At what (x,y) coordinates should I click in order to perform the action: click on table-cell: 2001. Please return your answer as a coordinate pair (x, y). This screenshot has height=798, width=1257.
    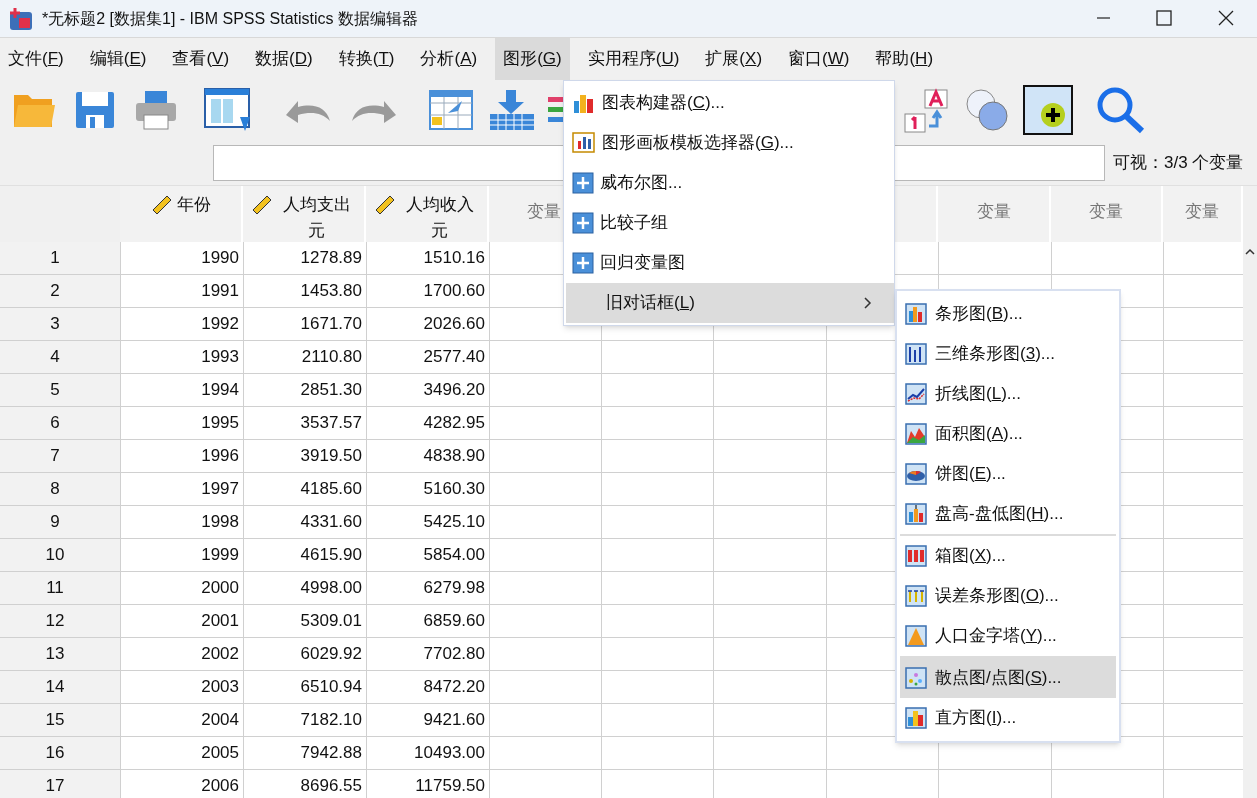
    Looking at the image, I should click on (181, 621).